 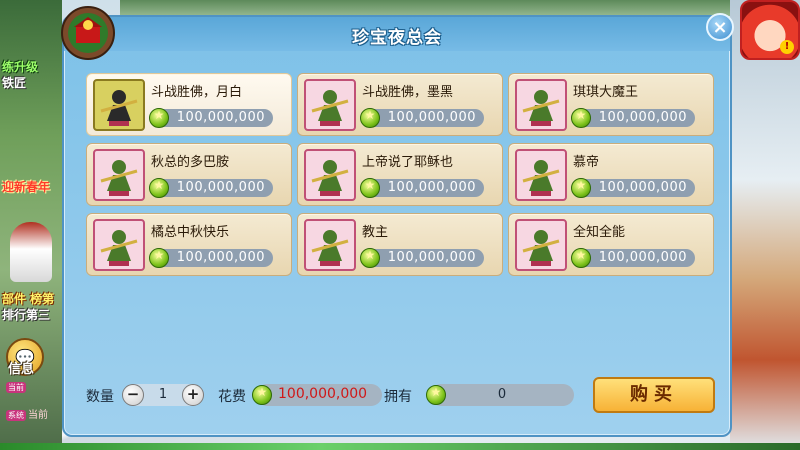 What do you see at coordinates (770, 30) in the screenshot?
I see `player-avatar: !` at bounding box center [770, 30].